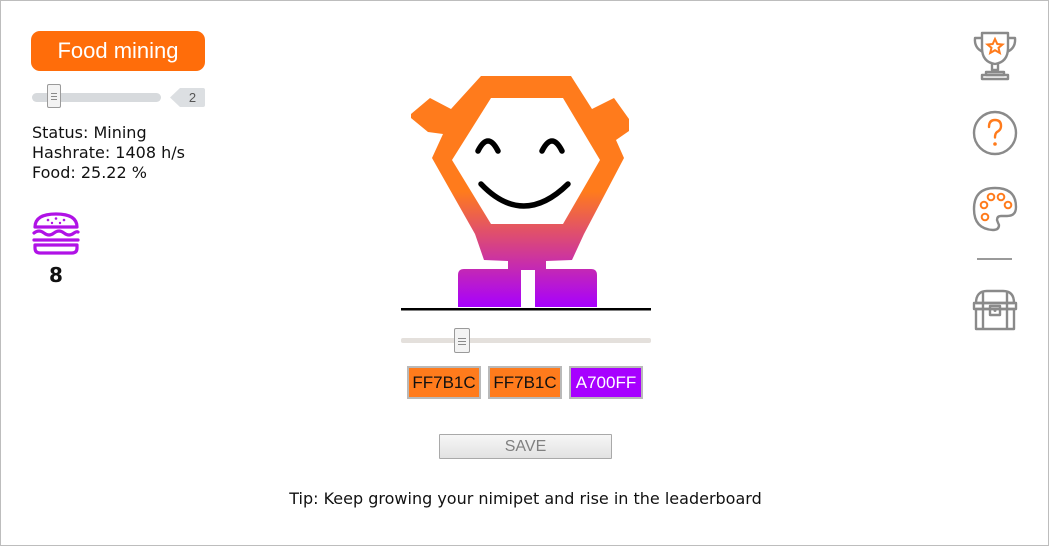 This screenshot has height=546, width=1049. I want to click on mining-threads-slider-thumb, so click(54, 96).